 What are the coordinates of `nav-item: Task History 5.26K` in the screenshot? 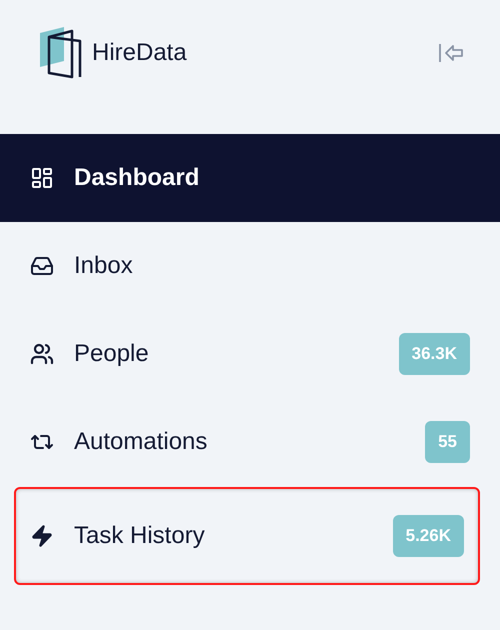 It's located at (247, 536).